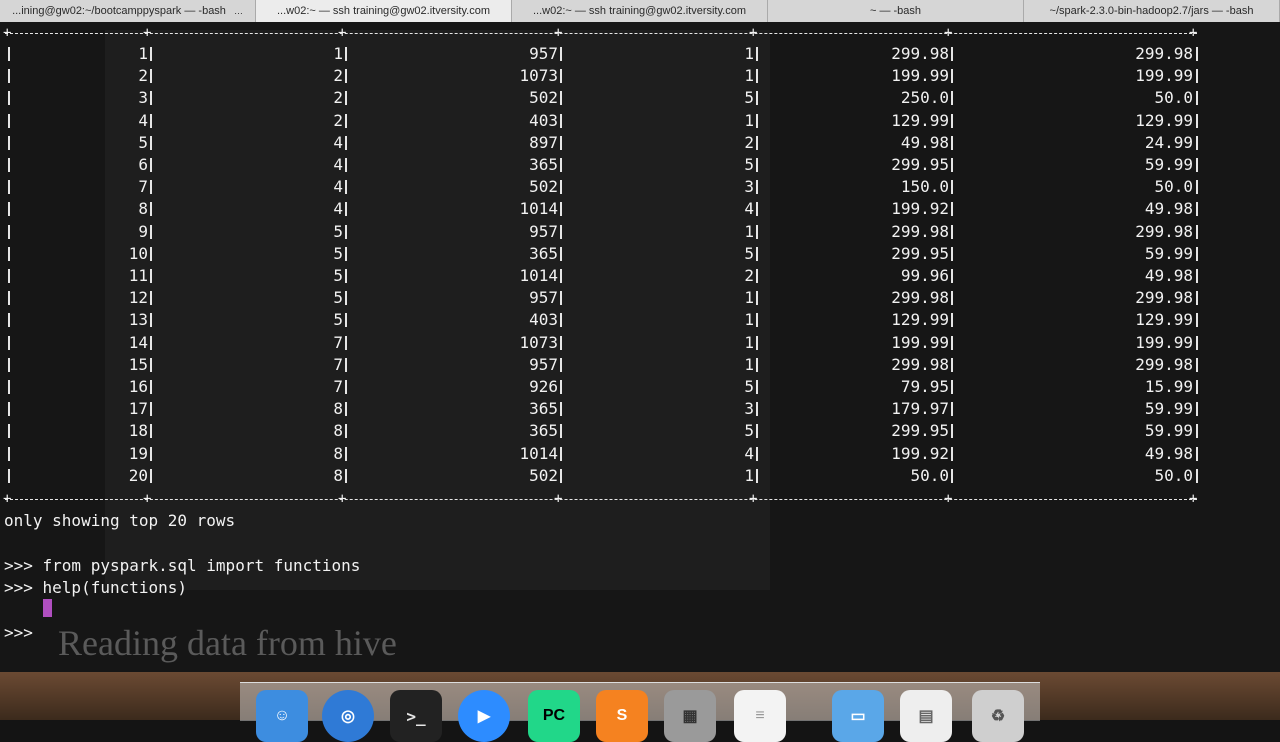  Describe the element at coordinates (543, 320) in the screenshot. I see `table-cell: 403` at that location.